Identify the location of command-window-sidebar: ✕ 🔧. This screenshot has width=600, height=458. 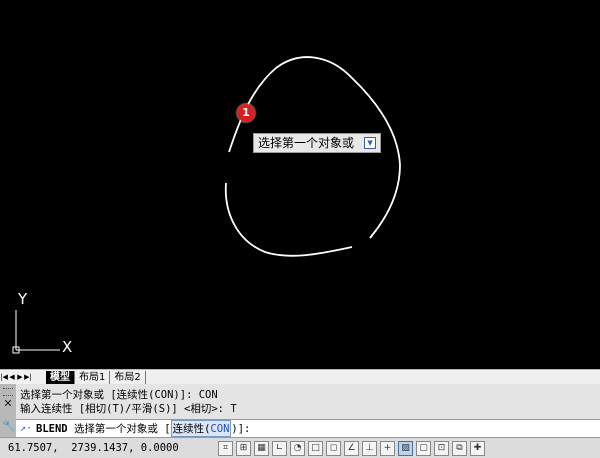
(8, 410).